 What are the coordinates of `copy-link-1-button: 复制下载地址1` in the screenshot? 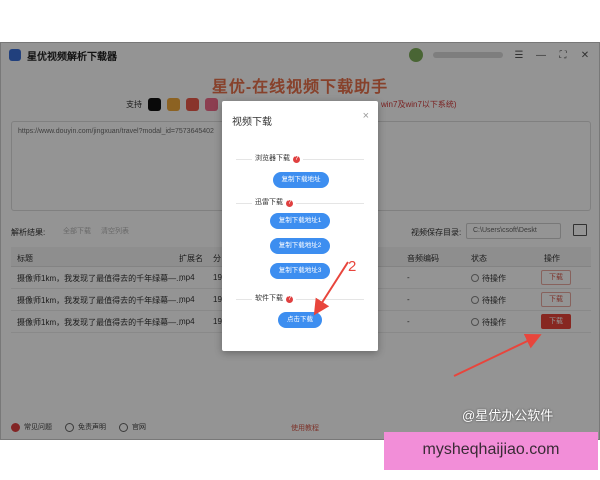 It's located at (300, 221).